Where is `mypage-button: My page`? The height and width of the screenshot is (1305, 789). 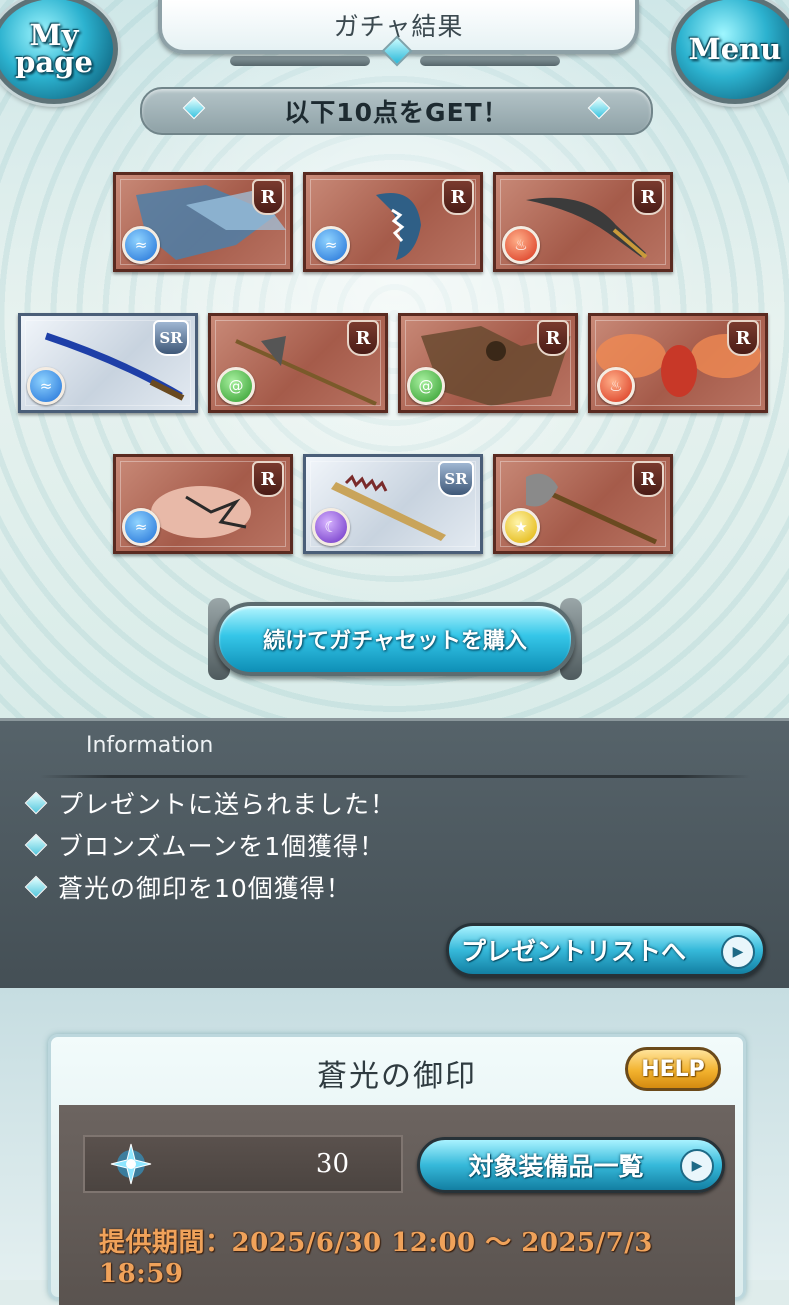
mypage-button: My page is located at coordinates (59, 52).